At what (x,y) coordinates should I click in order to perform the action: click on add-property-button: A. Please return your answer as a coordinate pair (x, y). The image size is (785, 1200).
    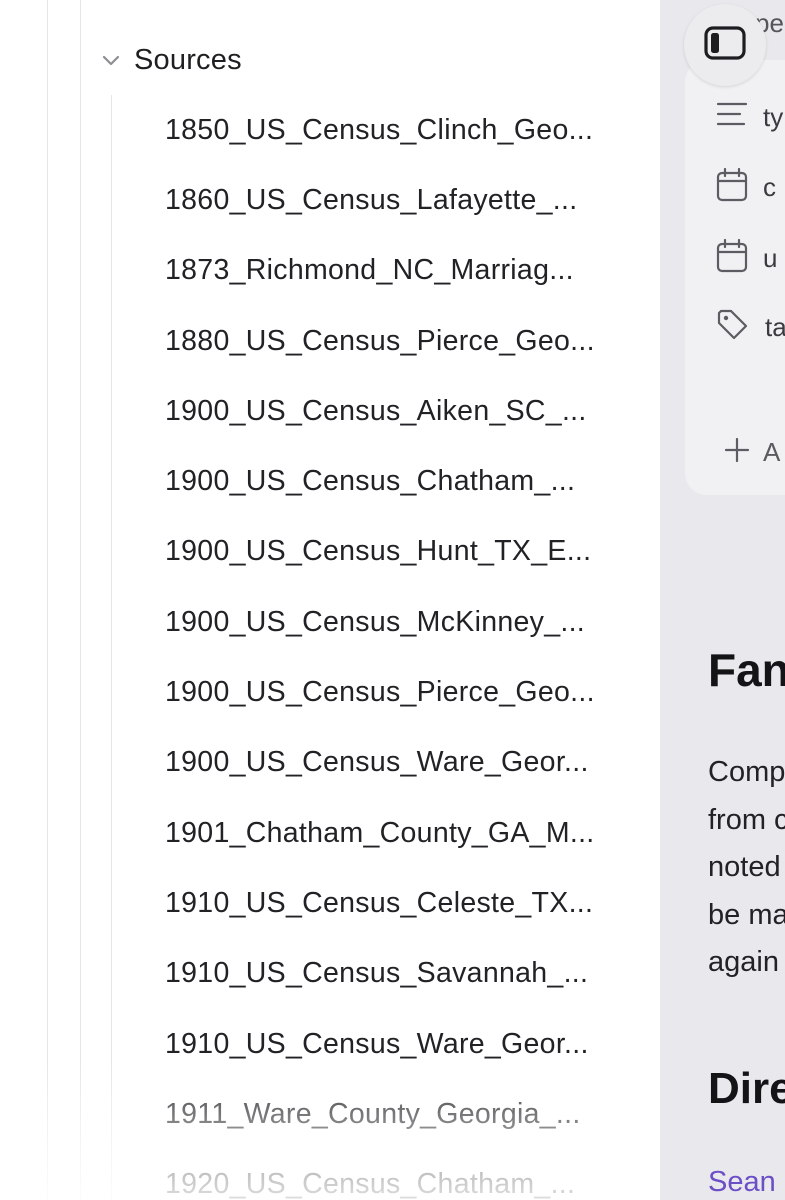
    Looking at the image, I should click on (751, 452).